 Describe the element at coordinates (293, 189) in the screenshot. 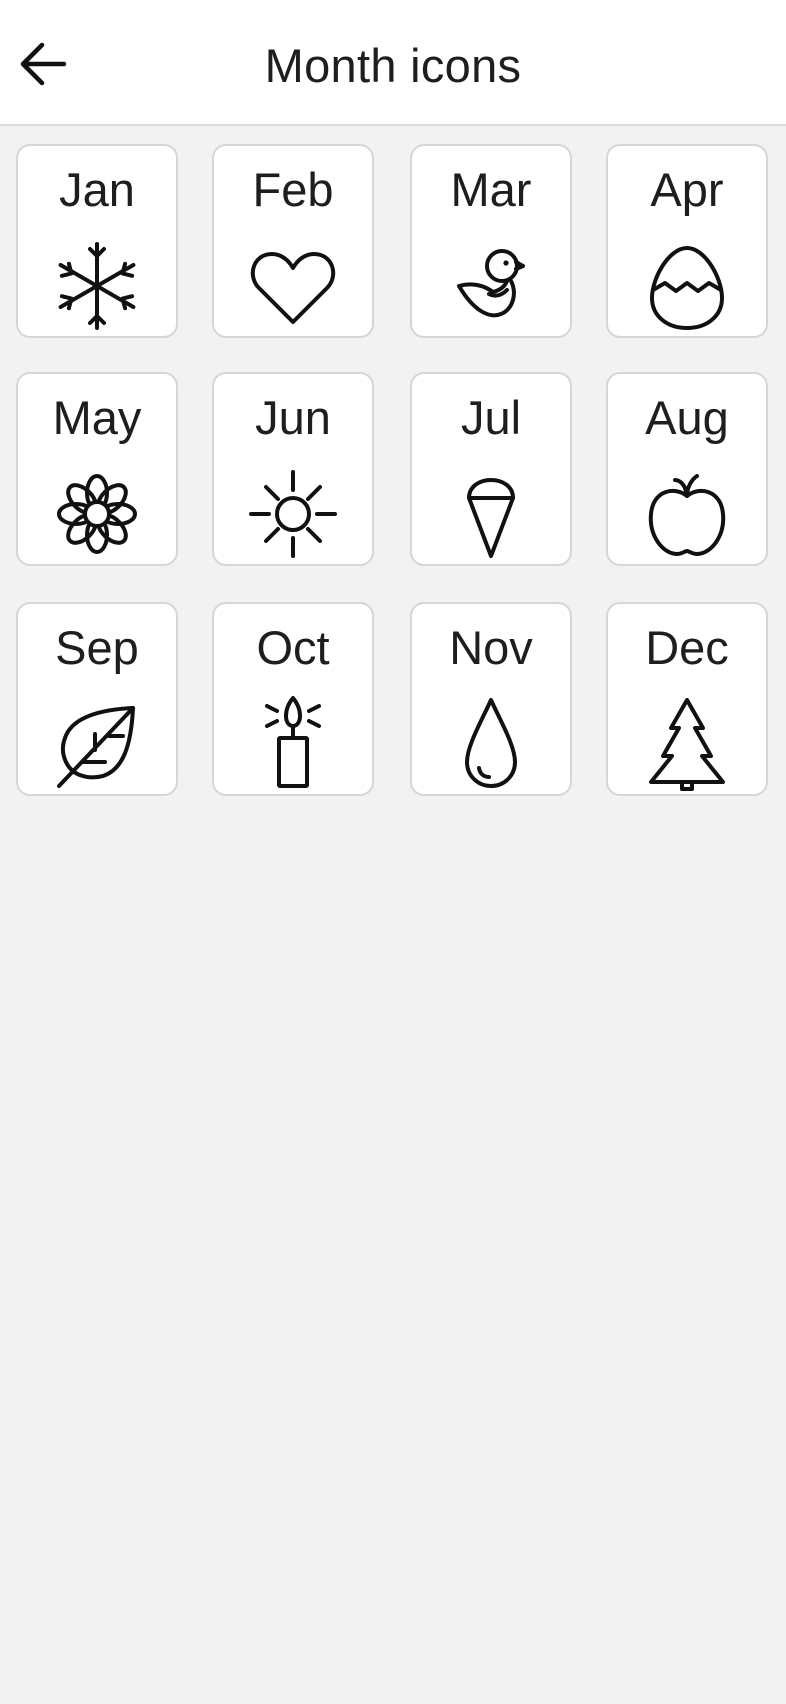

I see `month-label: Feb` at that location.